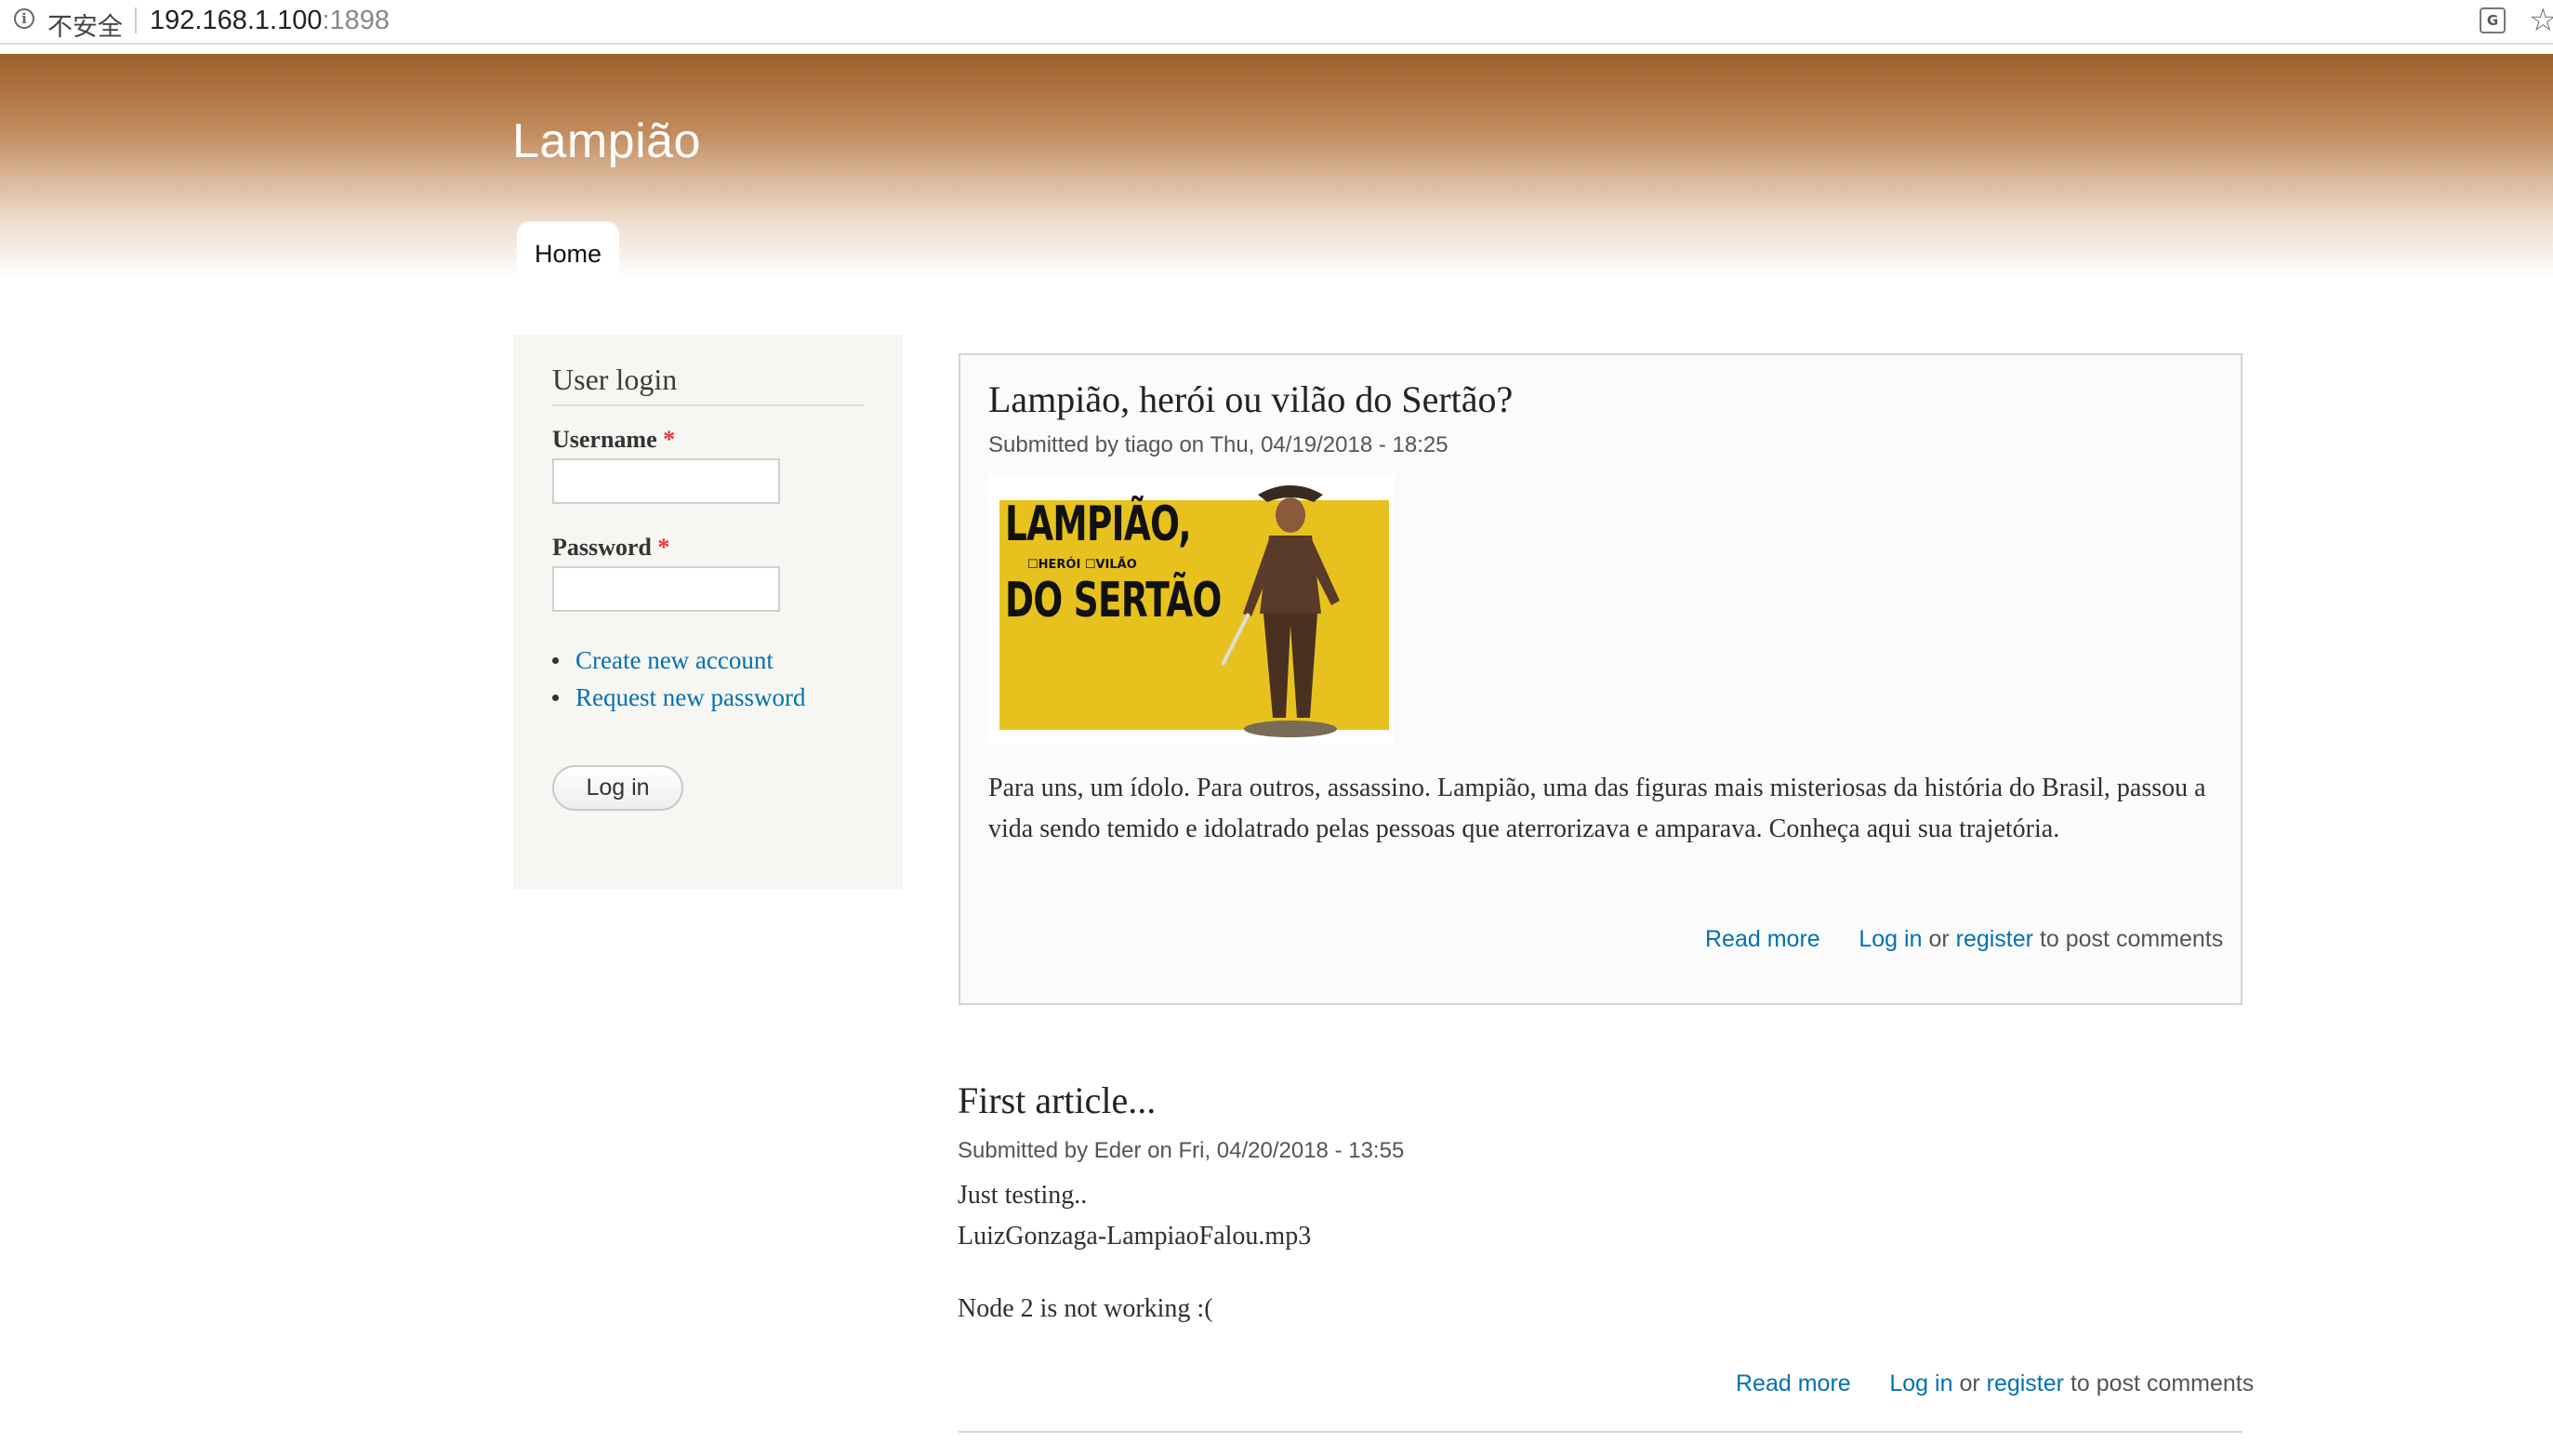 This screenshot has width=2553, height=1456. What do you see at coordinates (356, 20) in the screenshot?
I see `url-port: :1898` at bounding box center [356, 20].